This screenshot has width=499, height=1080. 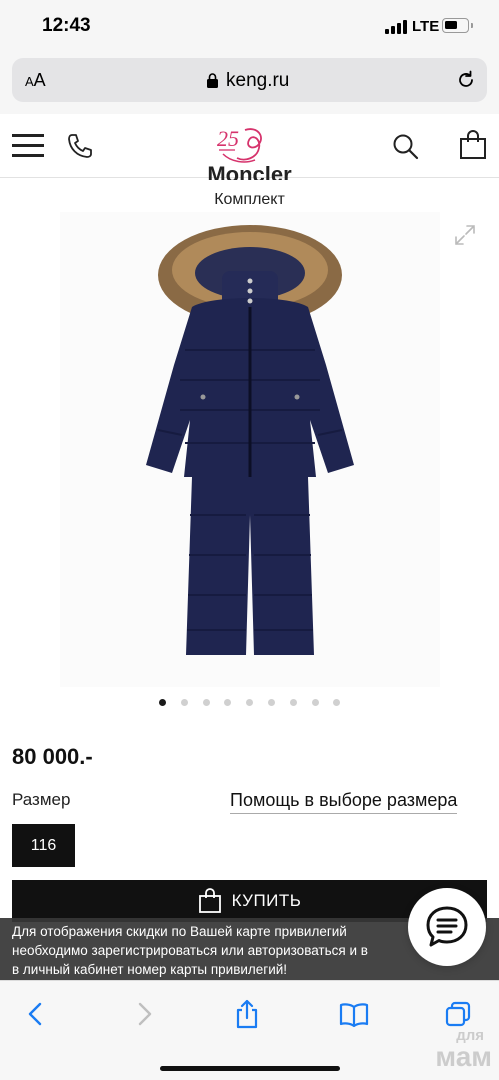 I want to click on chat-button, so click(x=447, y=927).